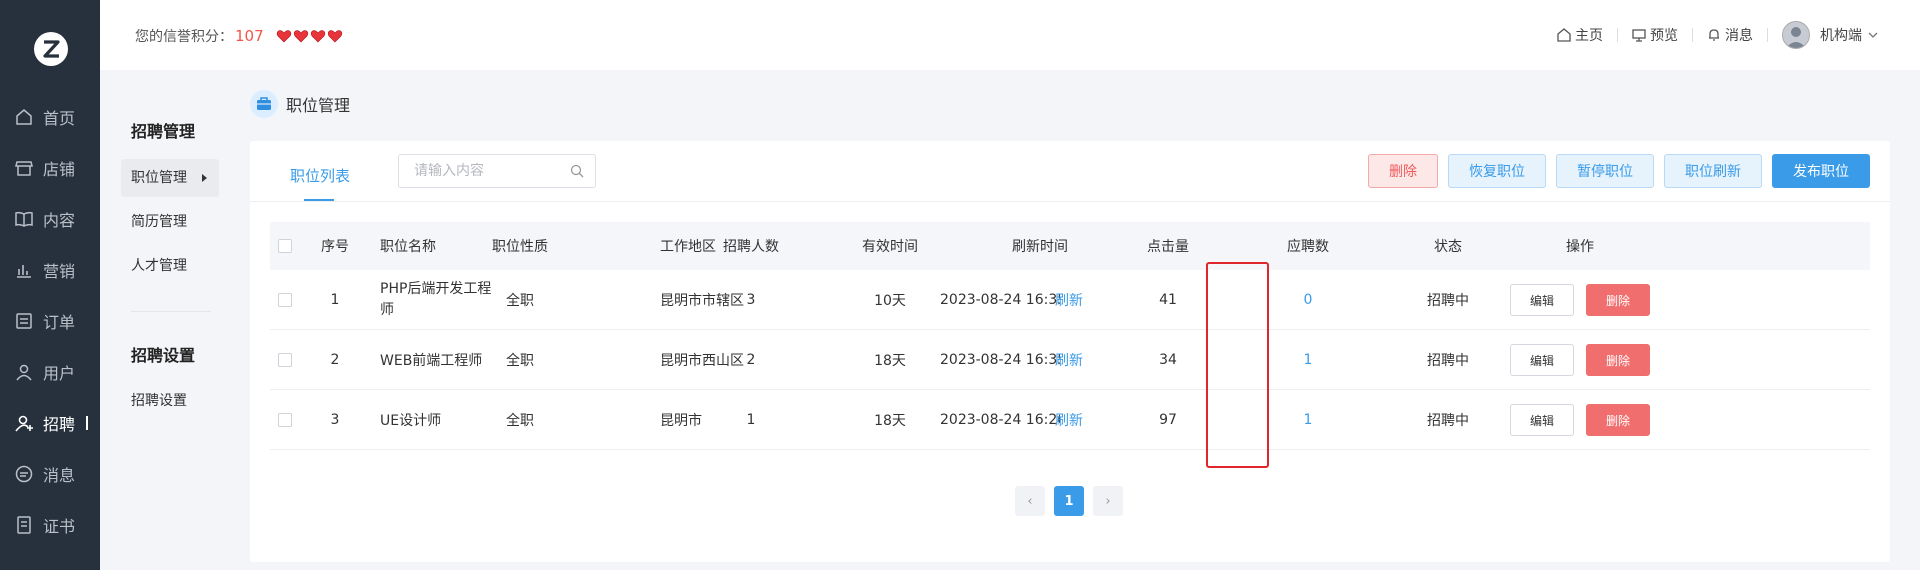 The image size is (1920, 570). Describe the element at coordinates (264, 104) in the screenshot. I see `briefcase-icon` at that location.